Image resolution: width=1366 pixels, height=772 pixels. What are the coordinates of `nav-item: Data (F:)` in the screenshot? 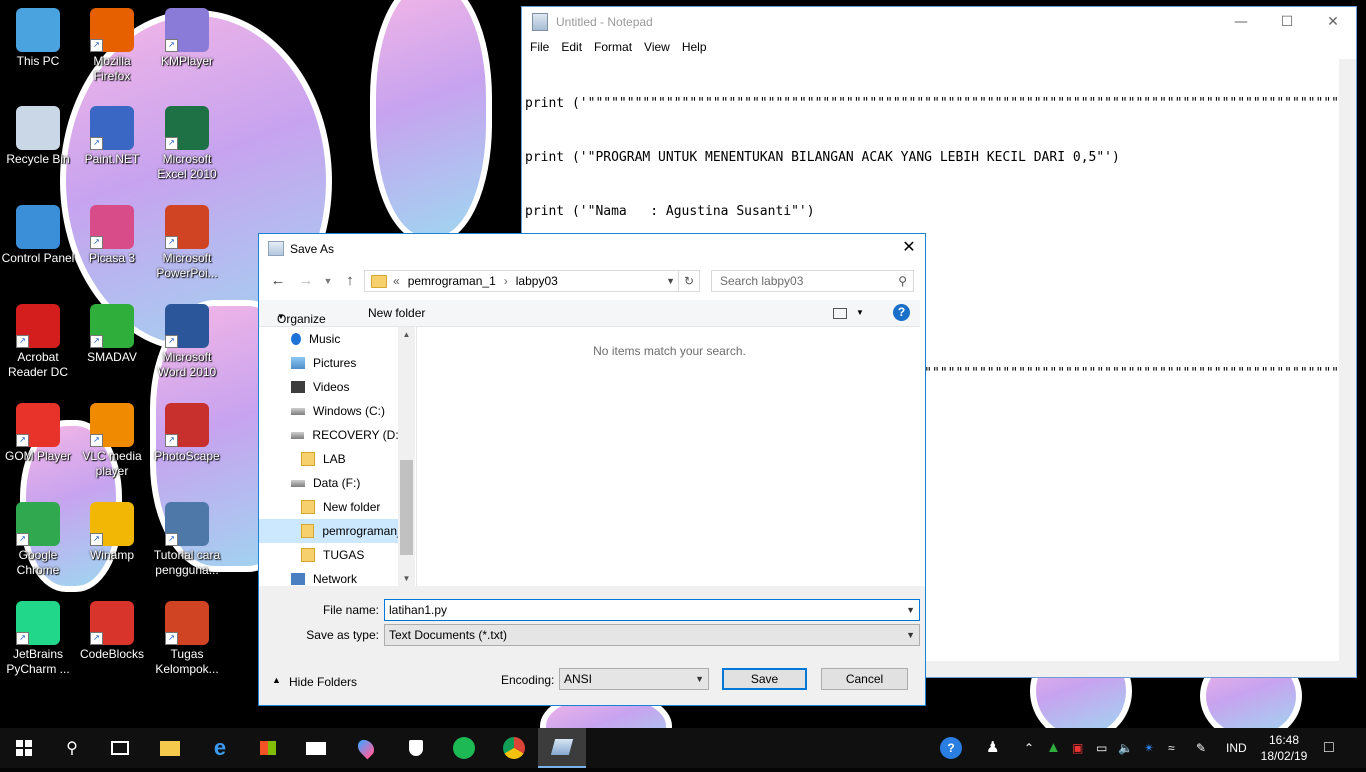 It's located at (329, 483).